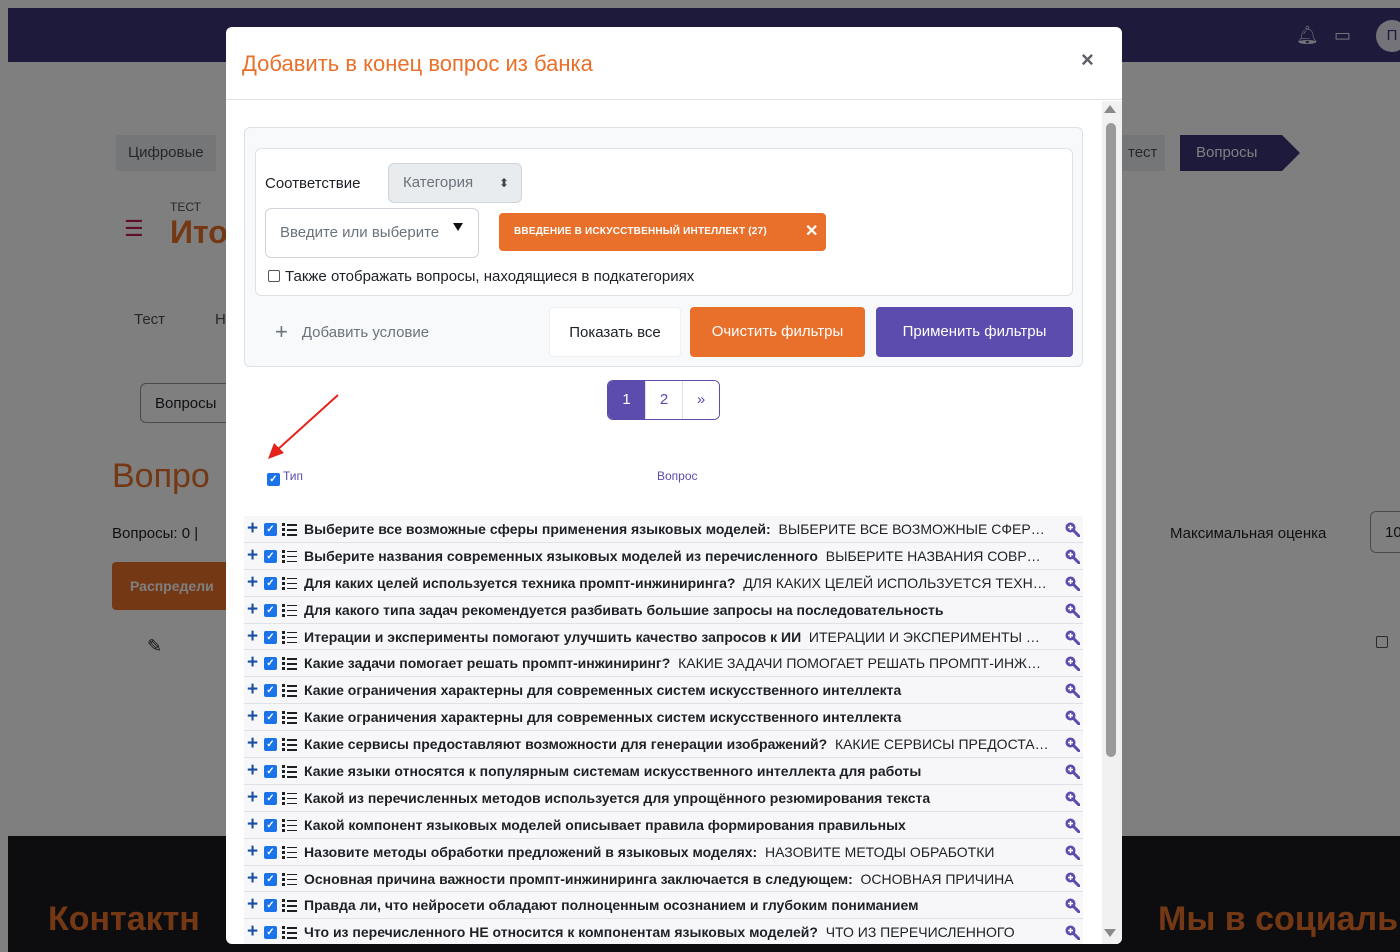 Image resolution: width=1400 pixels, height=952 pixels. Describe the element at coordinates (290, 905) in the screenshot. I see `multichoice-icon` at that location.